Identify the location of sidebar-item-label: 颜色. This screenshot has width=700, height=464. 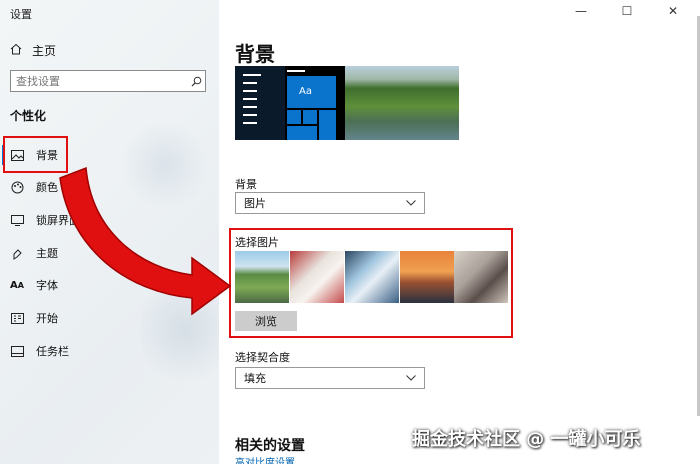
(47, 187).